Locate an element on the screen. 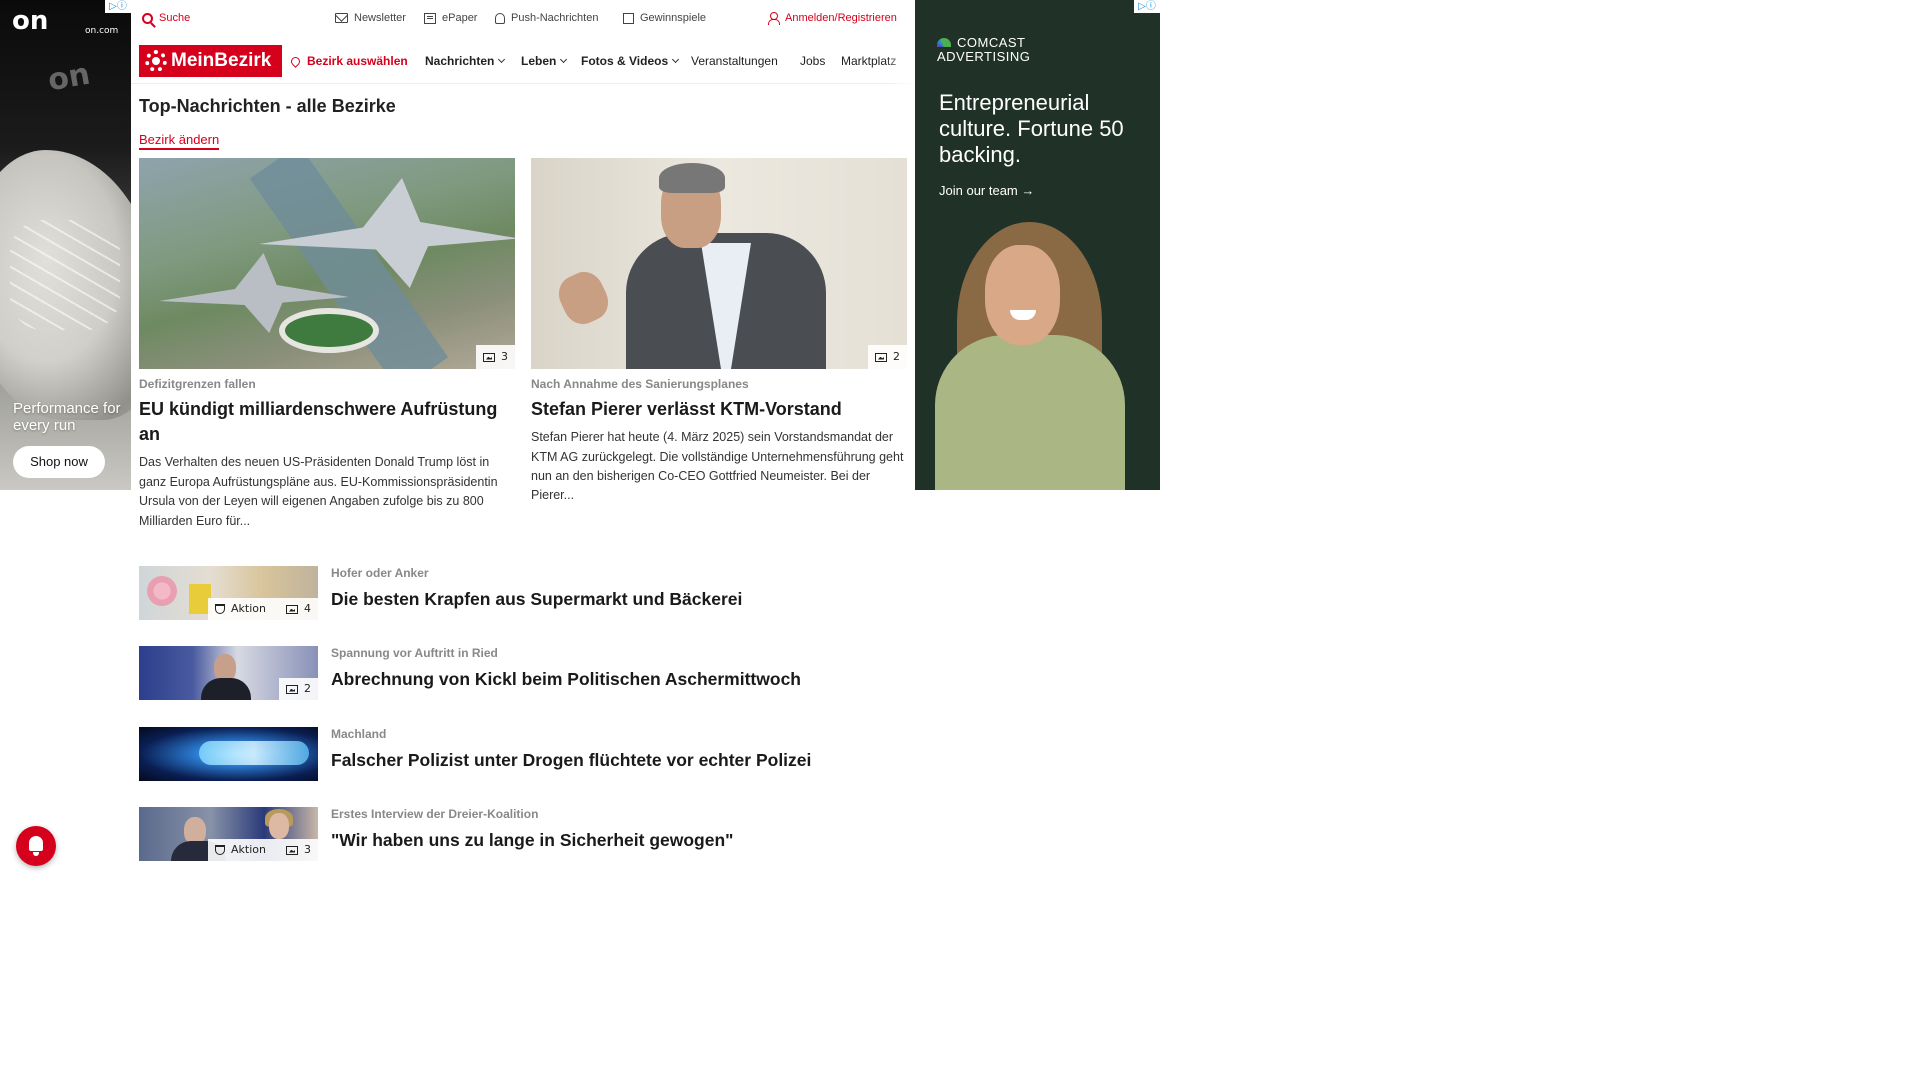 The width and height of the screenshot is (1920, 1080). article-thumbnail is located at coordinates (228, 754).